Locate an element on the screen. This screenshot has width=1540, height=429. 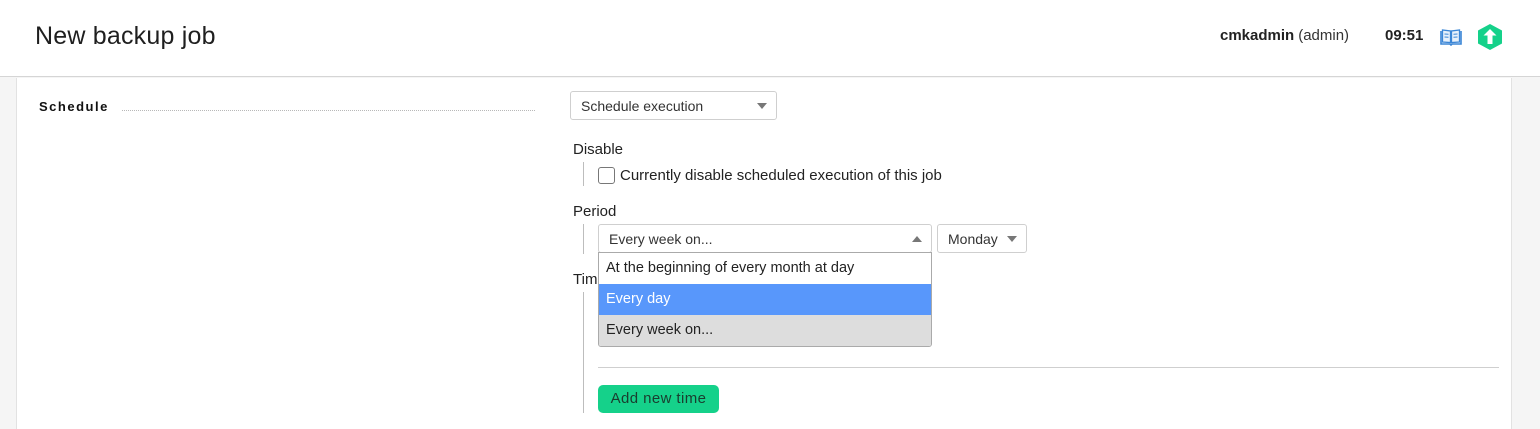
section-label-schedule: Schedule is located at coordinates (74, 106).